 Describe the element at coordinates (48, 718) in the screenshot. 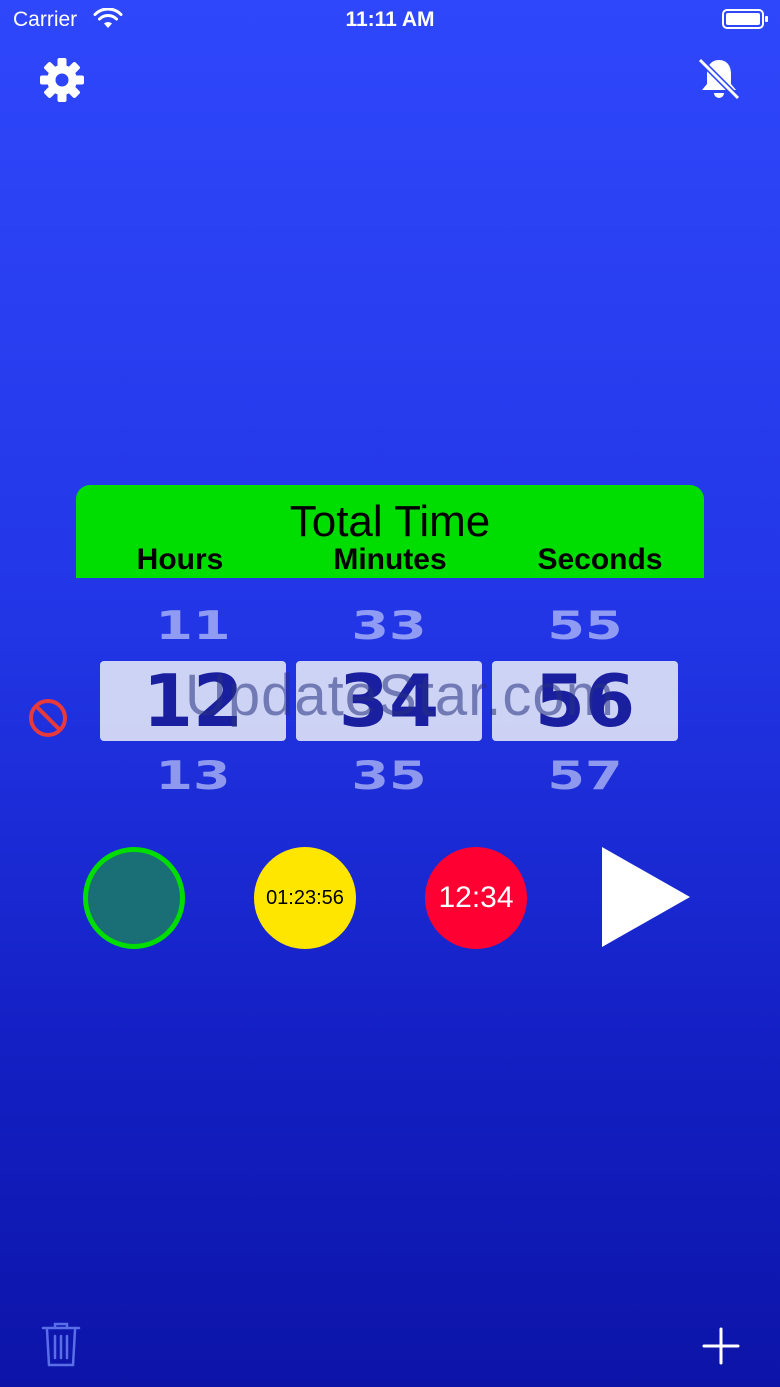

I see `clear-icon` at that location.